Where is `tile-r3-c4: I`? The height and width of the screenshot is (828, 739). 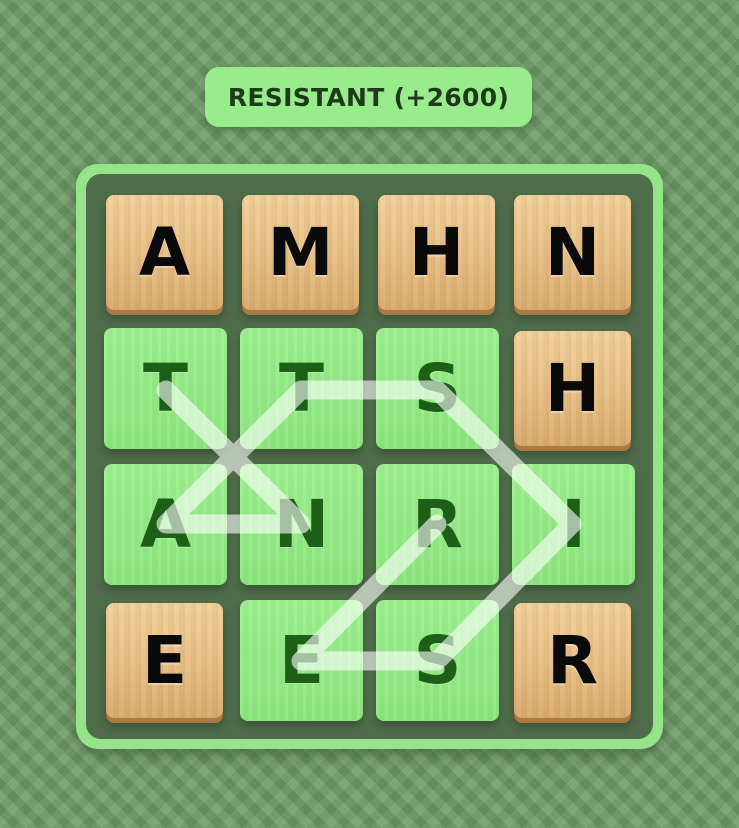
tile-r3-c4: I is located at coordinates (573, 524).